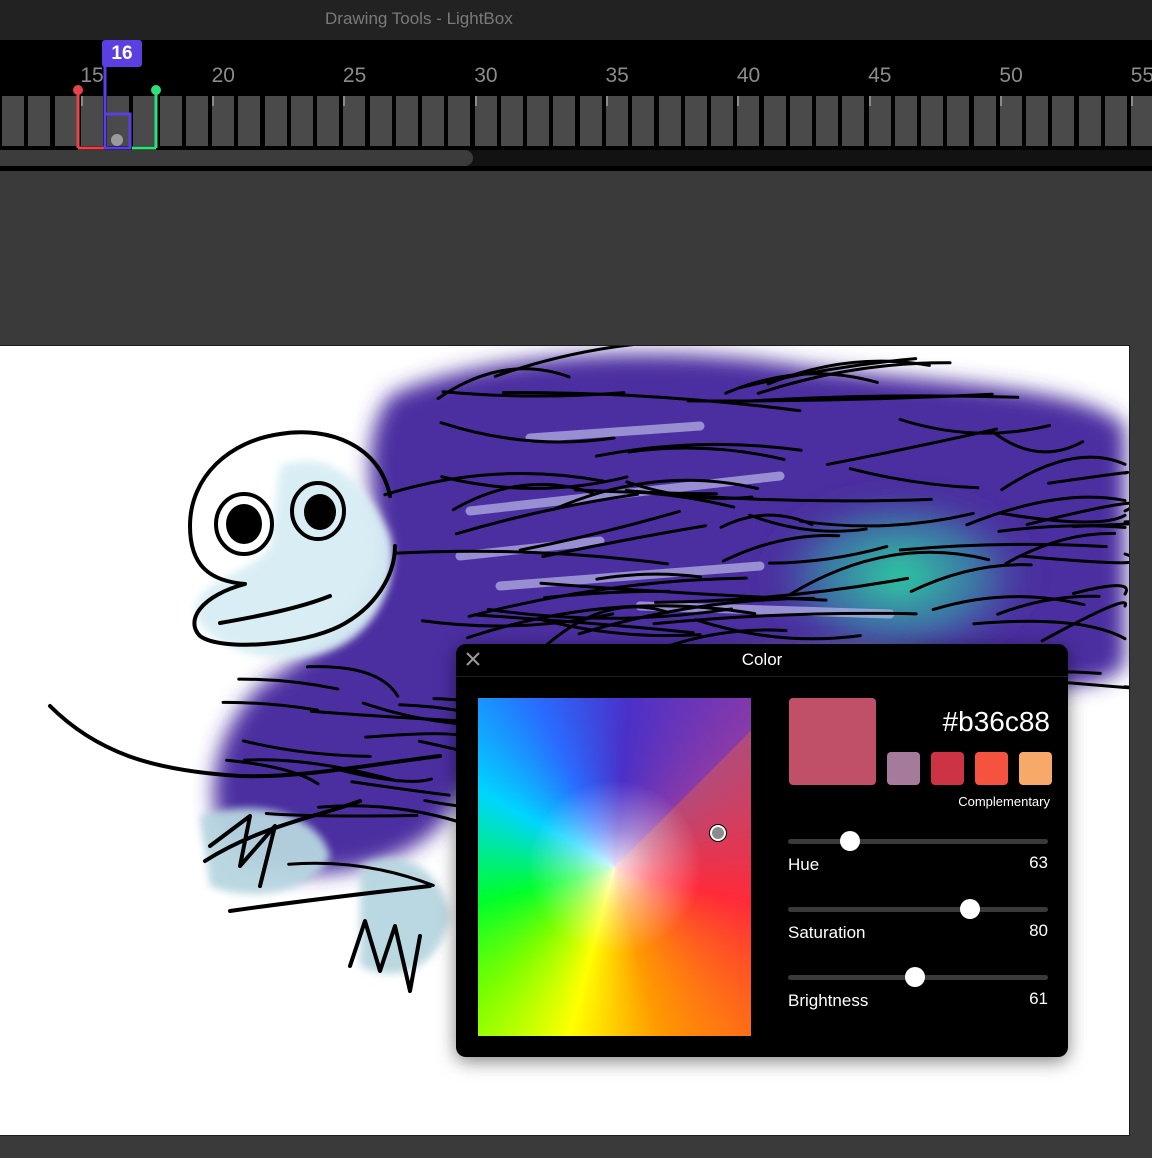 The width and height of the screenshot is (1152, 1158). What do you see at coordinates (918, 841) in the screenshot?
I see `slider-track-hue` at bounding box center [918, 841].